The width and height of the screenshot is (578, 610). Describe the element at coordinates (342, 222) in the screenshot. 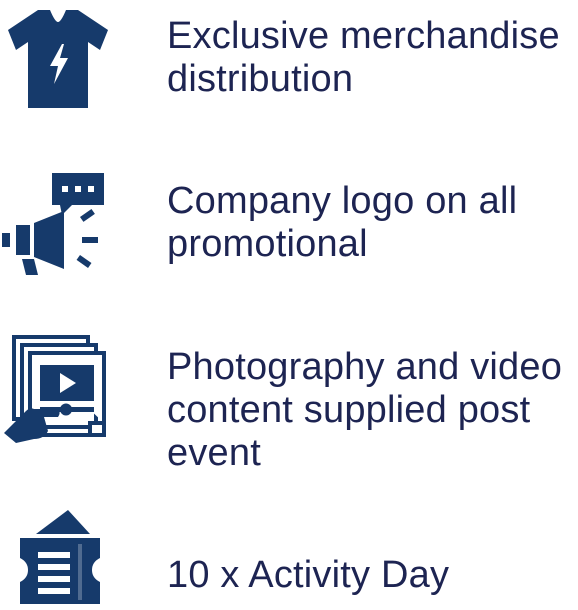

I see `benefit-promotional-label: Company logo on all promotional` at that location.